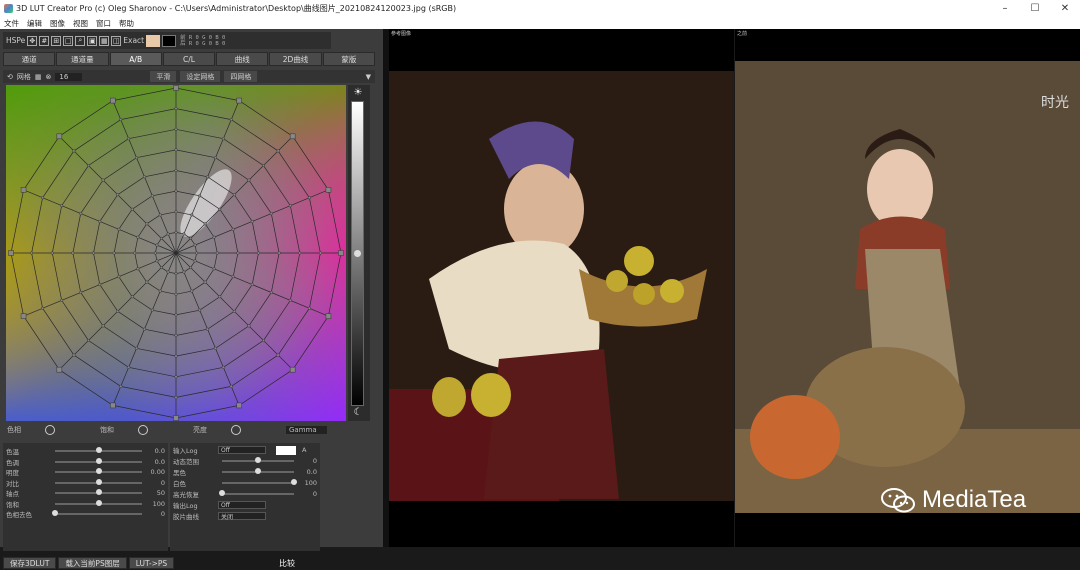 Image resolution: width=1080 pixels, height=570 pixels. Describe the element at coordinates (287, 563) in the screenshot. I see `compare-button: 比较` at that location.